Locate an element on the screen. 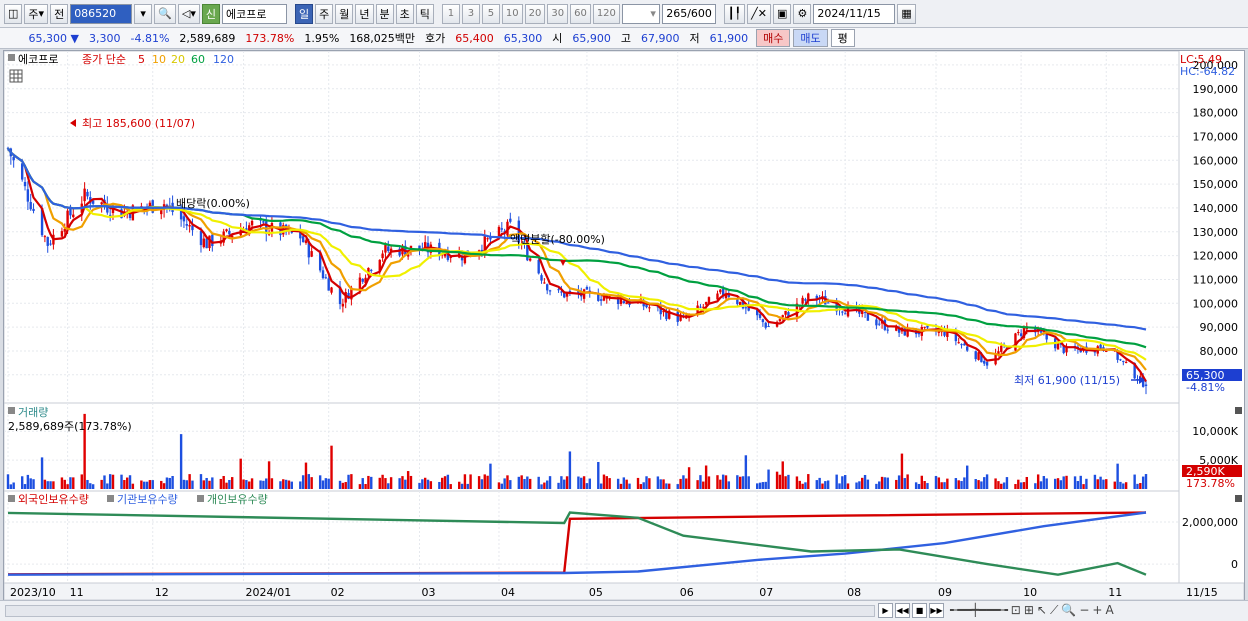 The image size is (1248, 621). plus-icon: + is located at coordinates (1097, 610).